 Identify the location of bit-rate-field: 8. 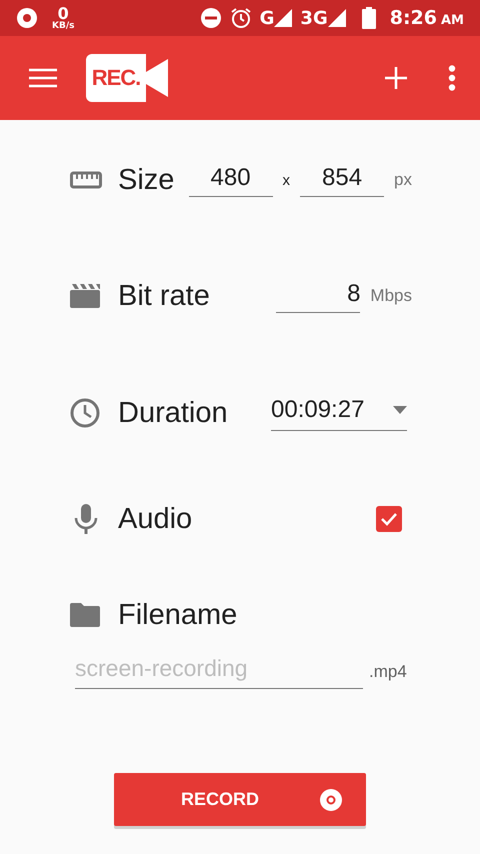
(318, 296).